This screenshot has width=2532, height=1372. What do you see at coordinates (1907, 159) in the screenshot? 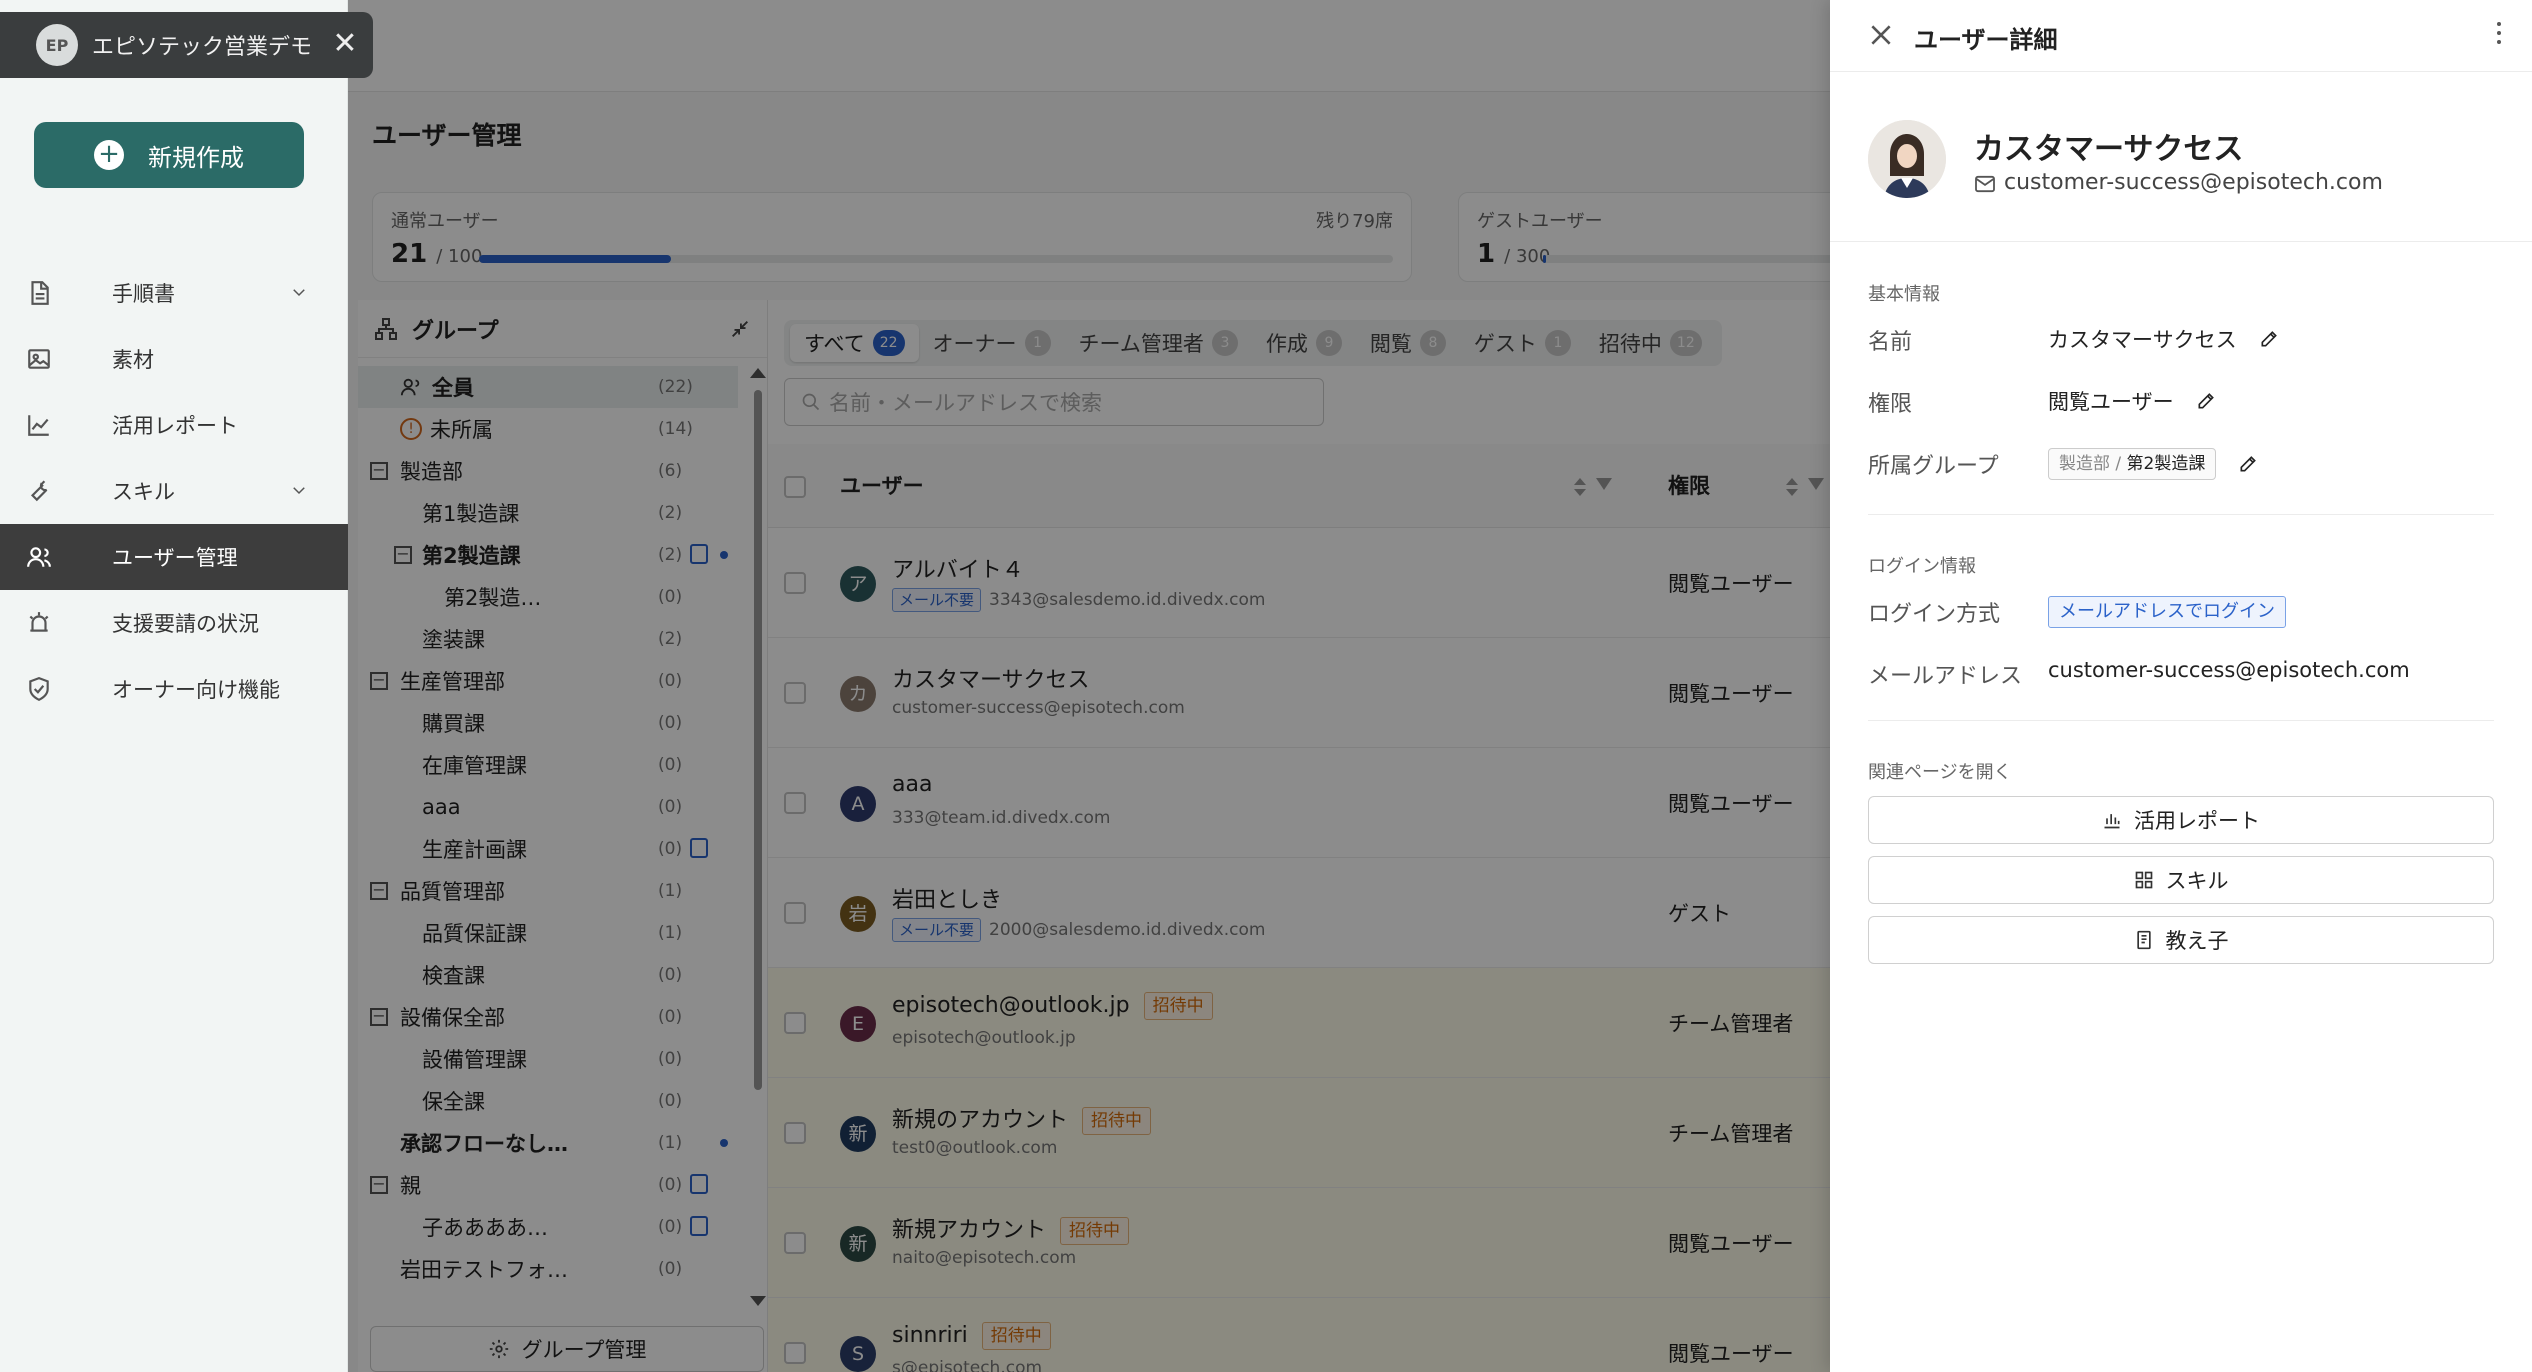
I see `avatar` at bounding box center [1907, 159].